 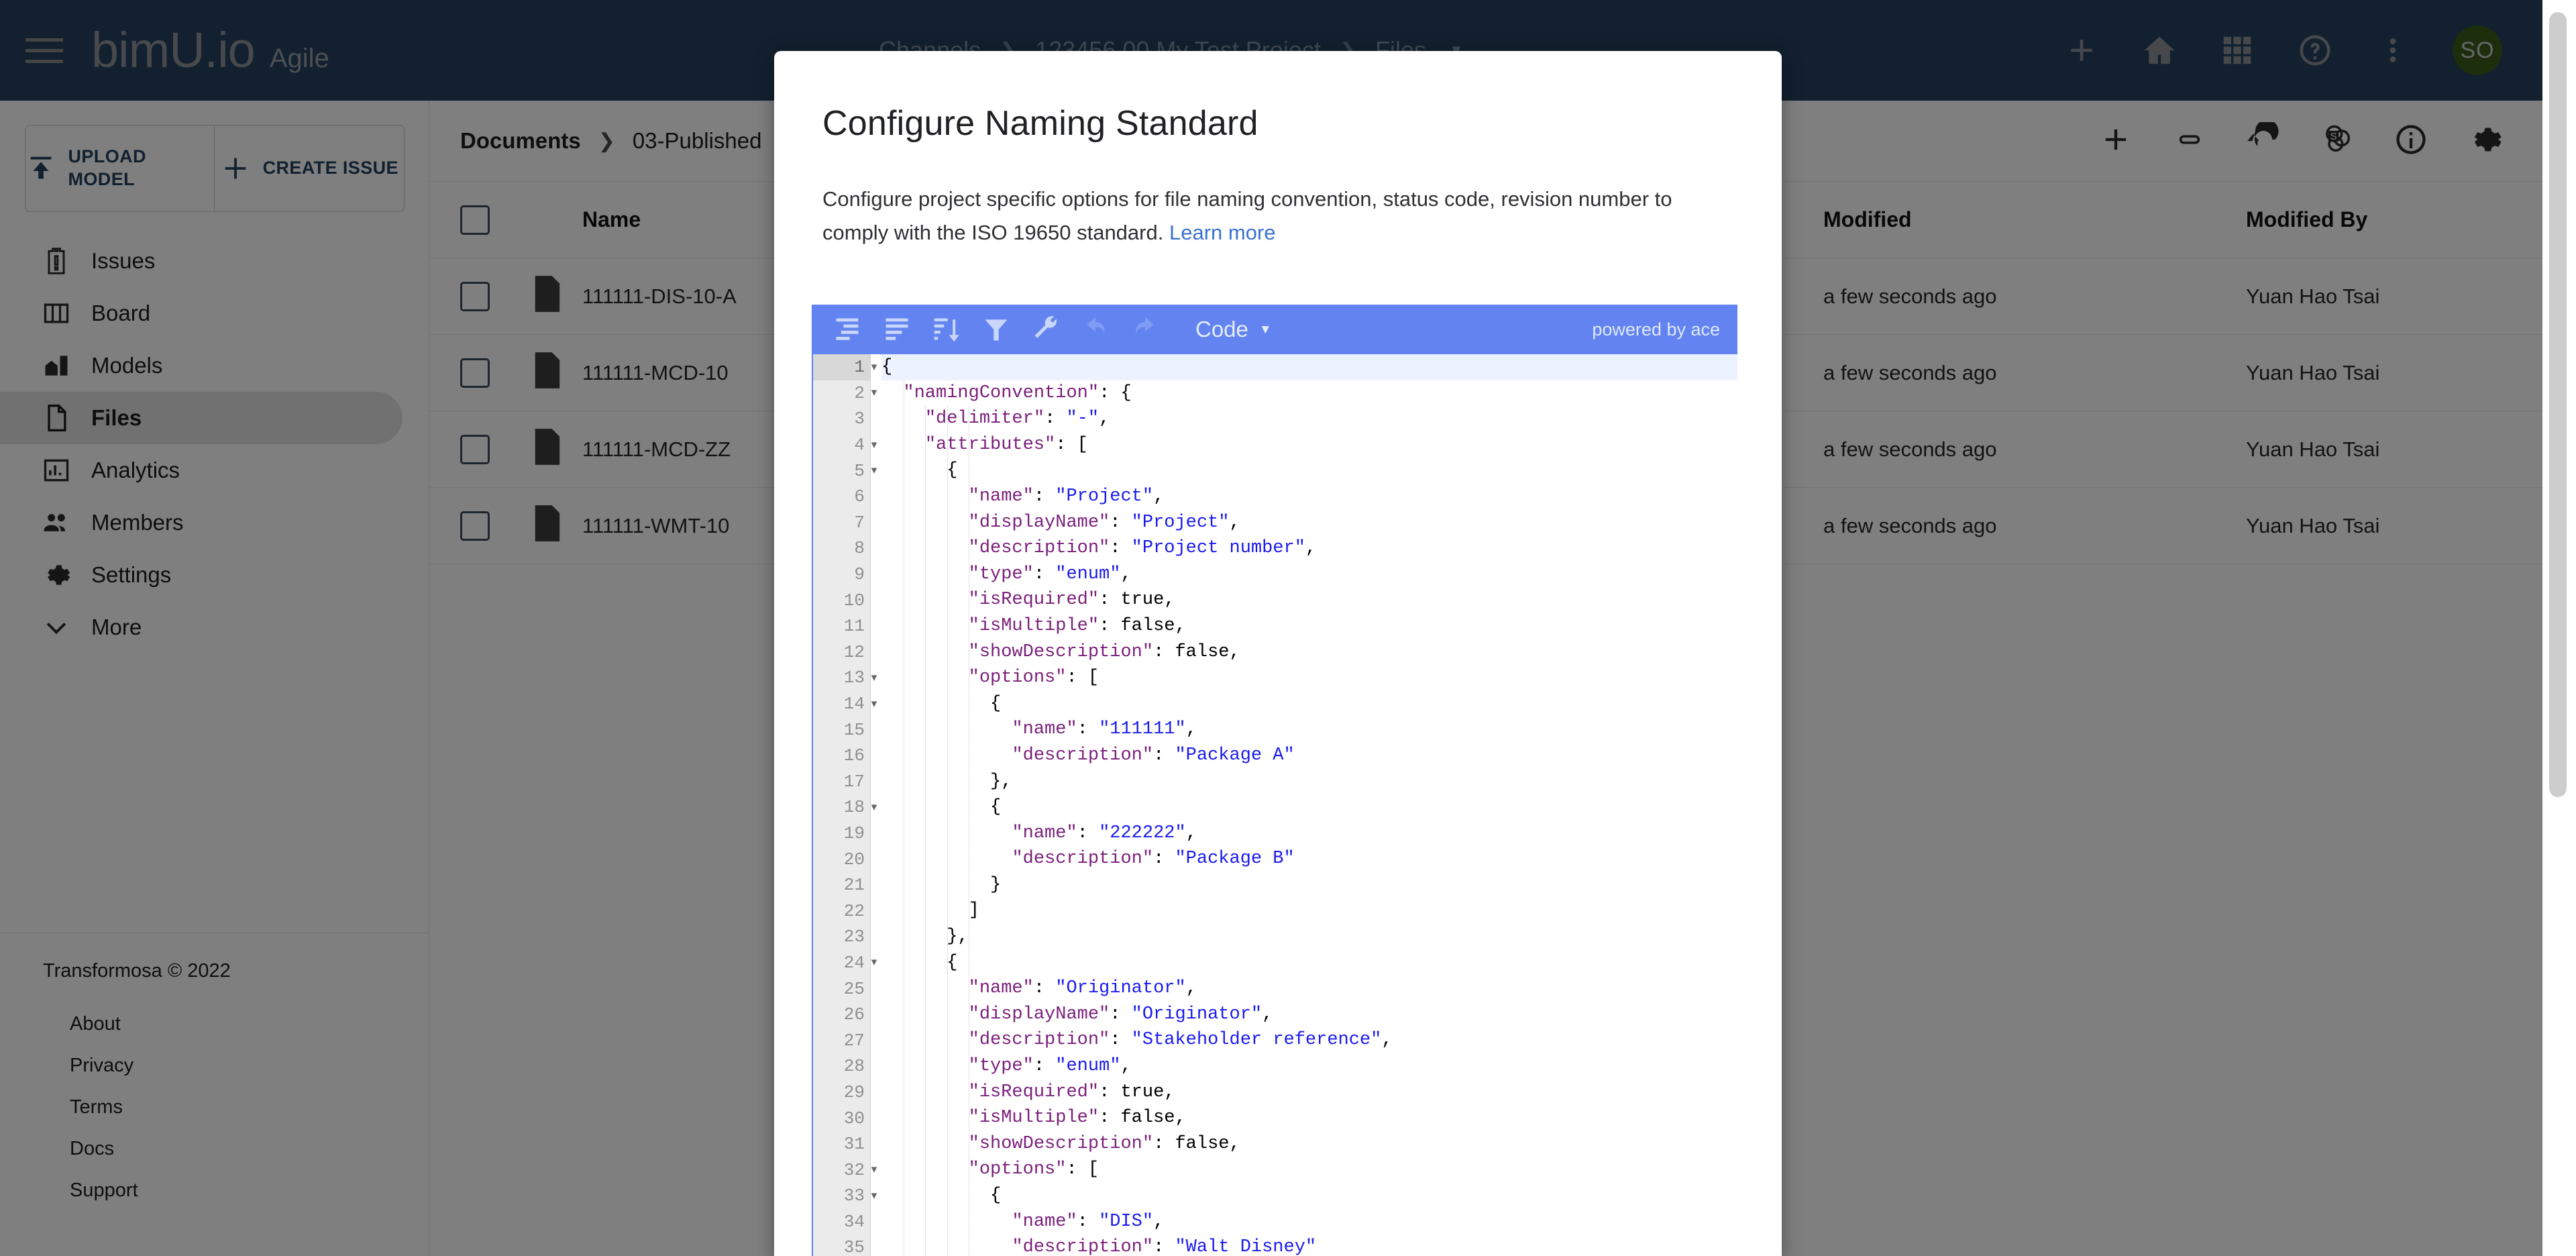 I want to click on gutter-line: 28, so click(x=841, y=1066).